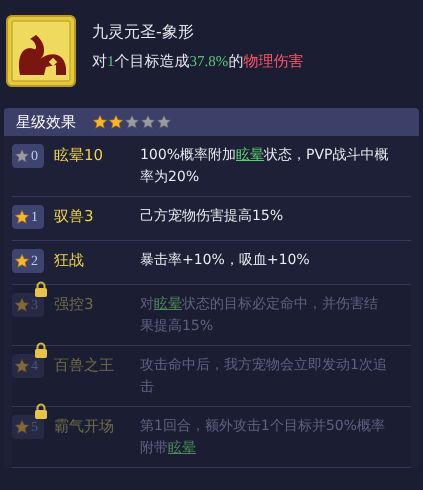  I want to click on effect-description: 第1回合，额外攻击1个目标并50%概率附带眩晕, so click(263, 437).